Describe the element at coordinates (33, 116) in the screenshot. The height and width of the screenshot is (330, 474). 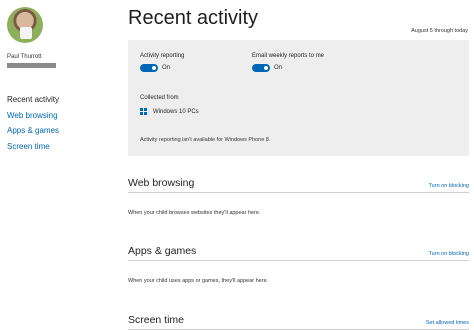
I see `sidebar-item-web-browsing: Web browsing` at that location.